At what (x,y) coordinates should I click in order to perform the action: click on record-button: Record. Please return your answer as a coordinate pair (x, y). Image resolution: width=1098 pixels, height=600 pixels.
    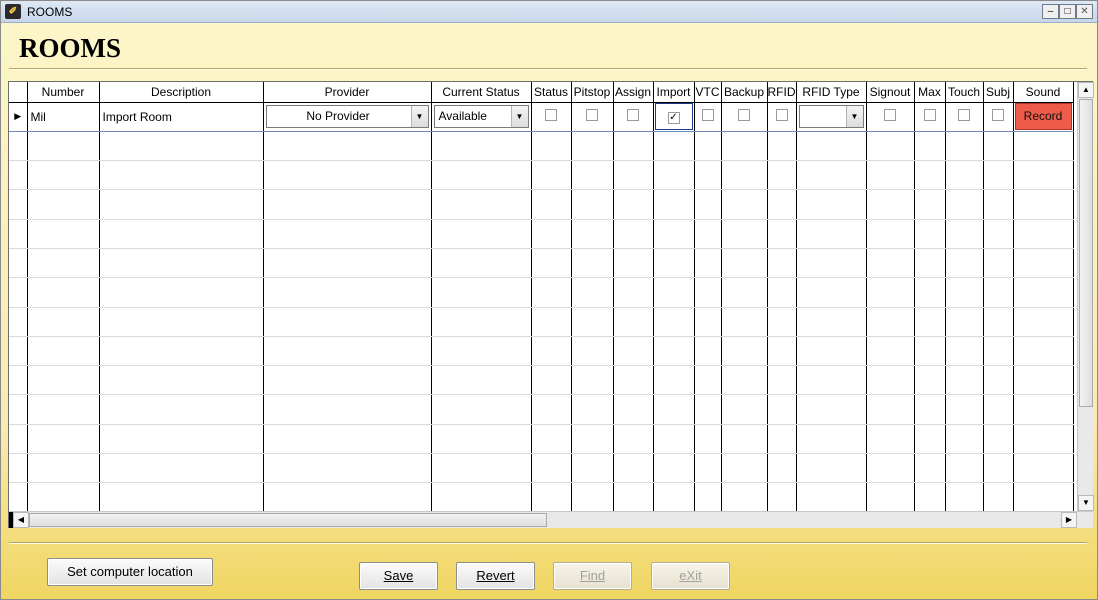
    Looking at the image, I should click on (1043, 117).